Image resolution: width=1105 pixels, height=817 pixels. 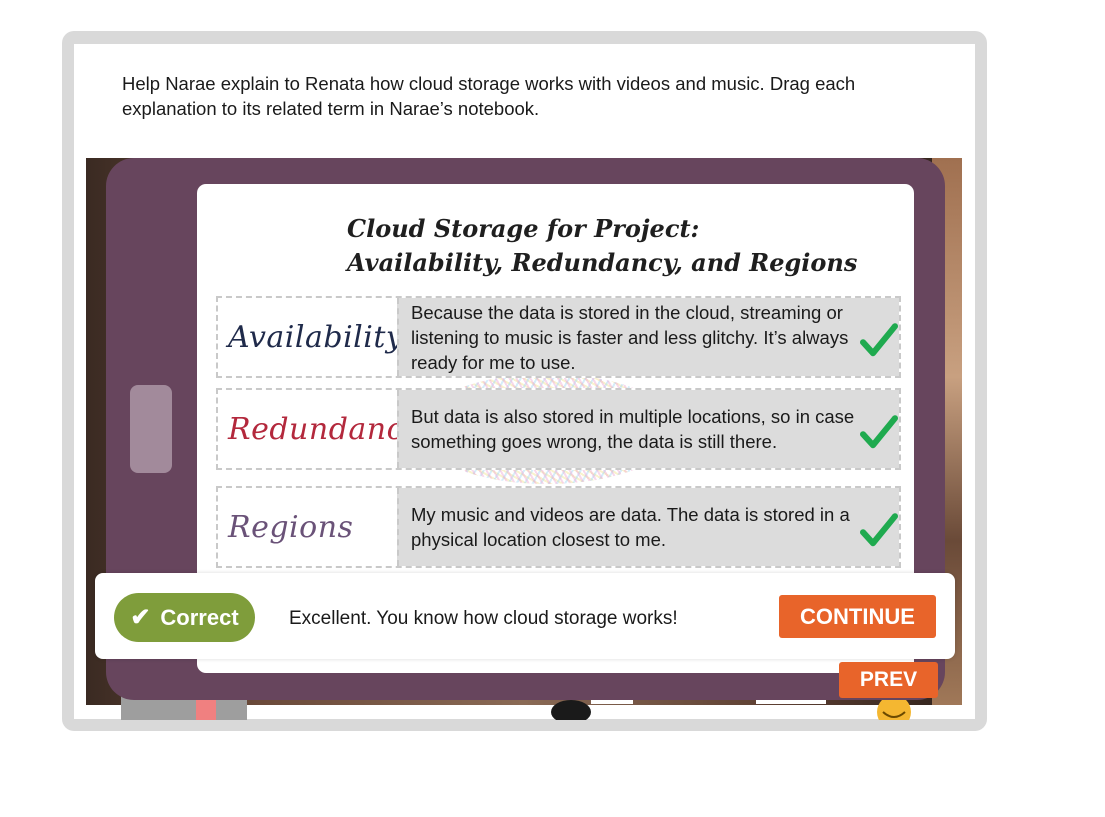 I want to click on correct-badge: ✔ Correct, so click(x=184, y=617).